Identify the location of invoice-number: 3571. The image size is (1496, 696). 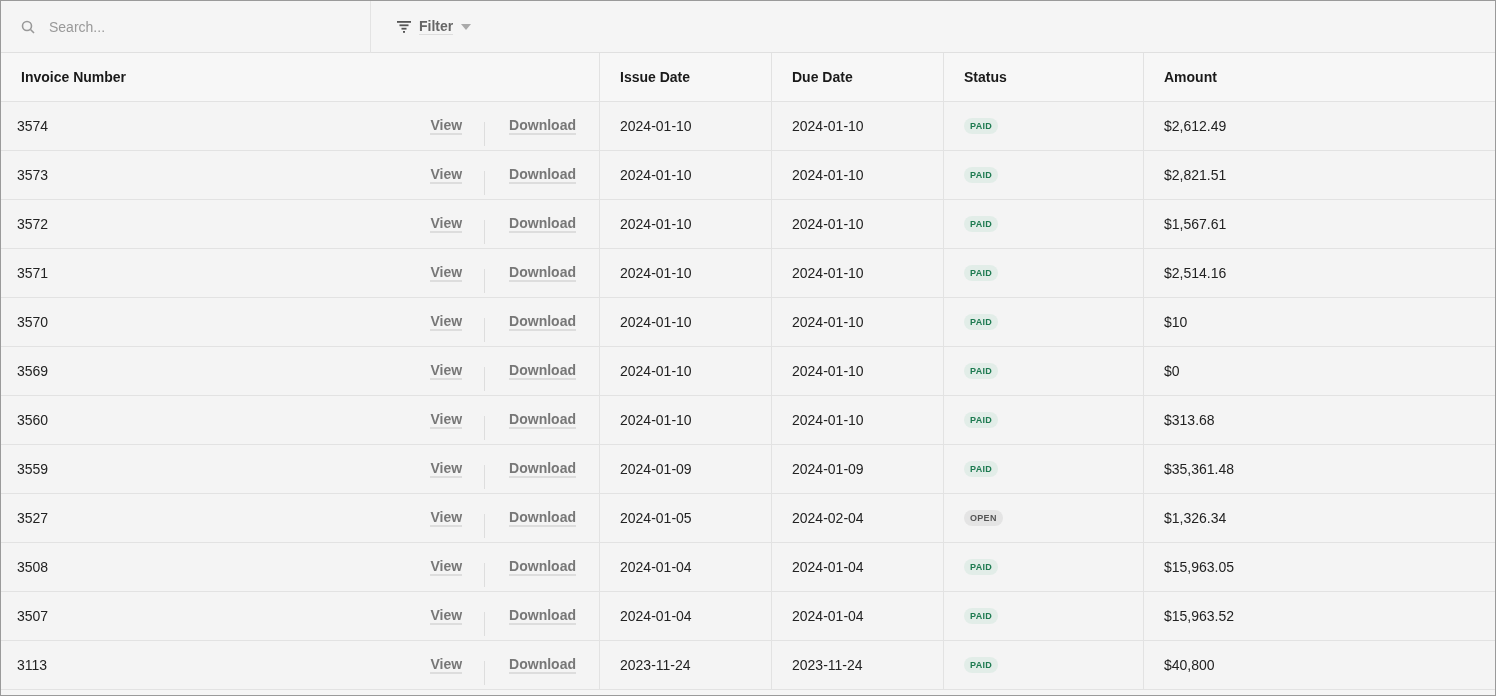
(33, 273).